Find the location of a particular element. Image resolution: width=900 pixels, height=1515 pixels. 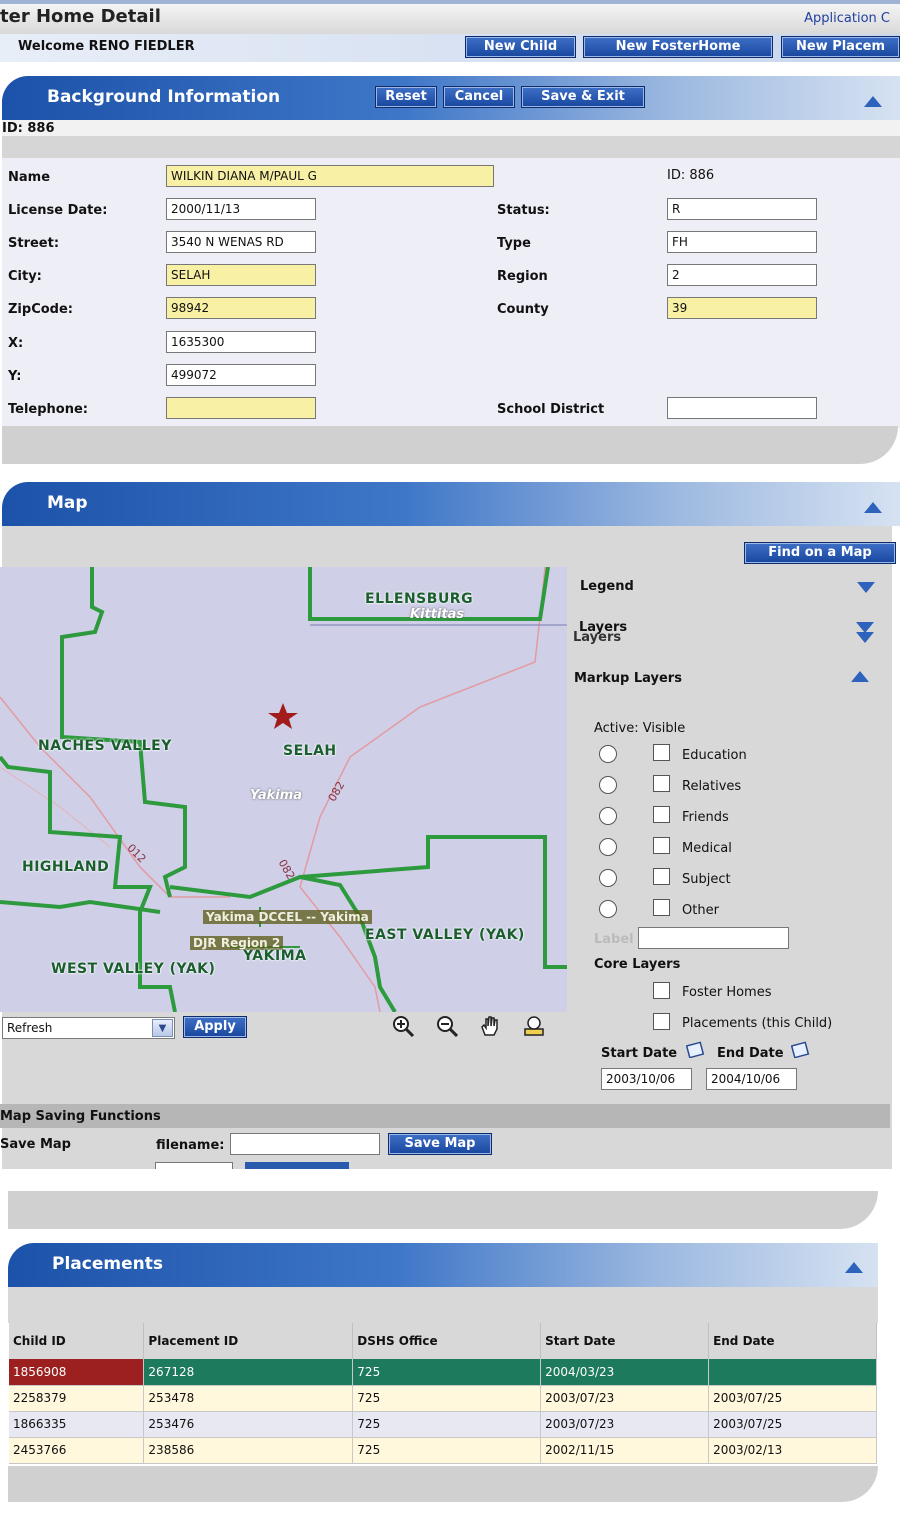

map-saving-title: Map Saving Functions is located at coordinates (80, 1116).